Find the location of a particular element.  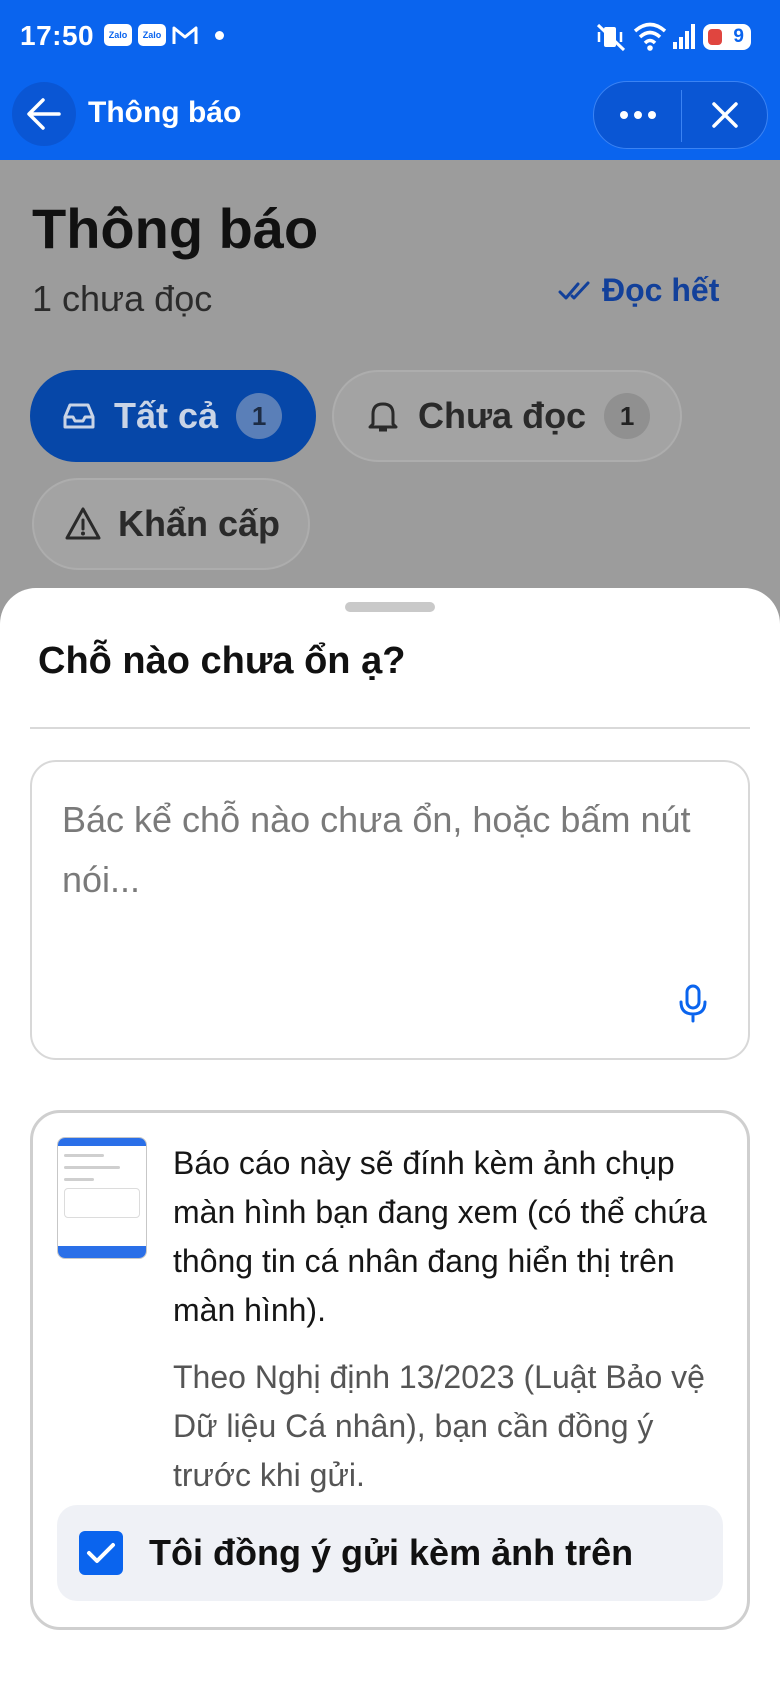

screenshot-thumbnail is located at coordinates (102, 1198).